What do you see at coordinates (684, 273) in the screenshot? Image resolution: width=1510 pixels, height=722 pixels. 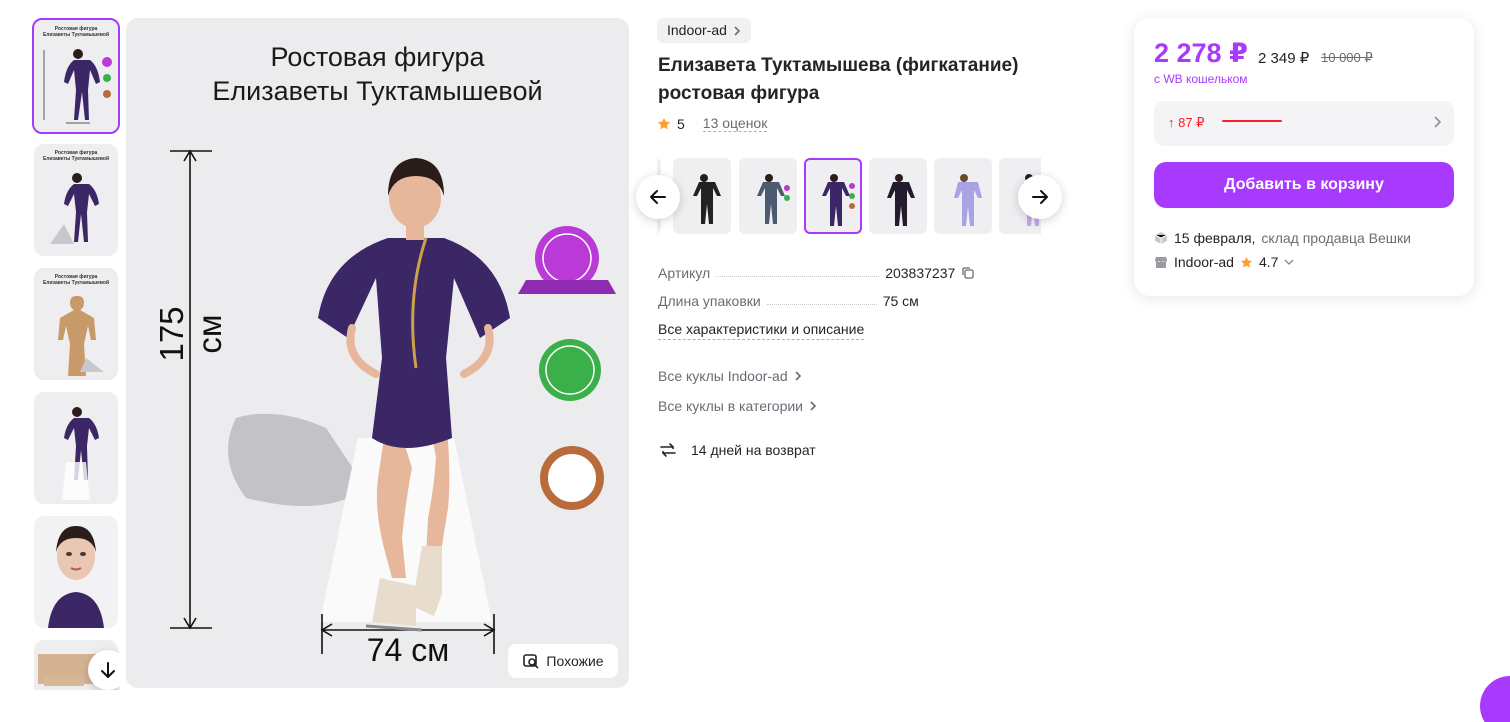 I see `spec-label: Артикул` at bounding box center [684, 273].